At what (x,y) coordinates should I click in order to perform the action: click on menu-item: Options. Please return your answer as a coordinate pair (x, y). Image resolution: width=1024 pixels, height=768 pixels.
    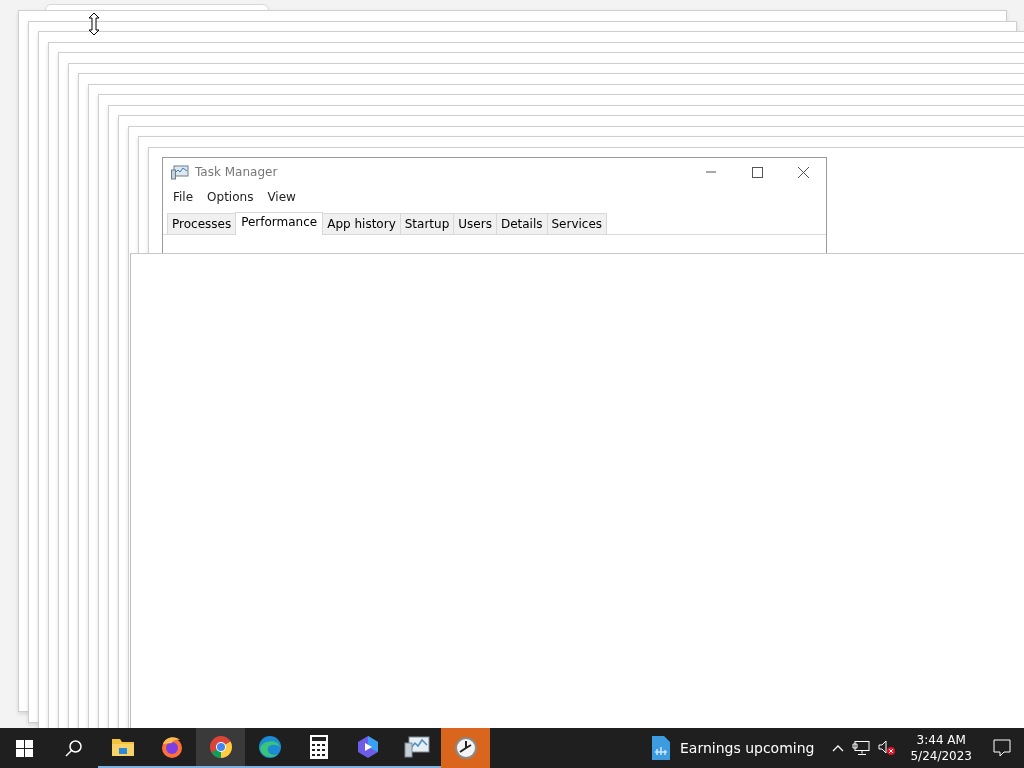
    Looking at the image, I should click on (230, 197).